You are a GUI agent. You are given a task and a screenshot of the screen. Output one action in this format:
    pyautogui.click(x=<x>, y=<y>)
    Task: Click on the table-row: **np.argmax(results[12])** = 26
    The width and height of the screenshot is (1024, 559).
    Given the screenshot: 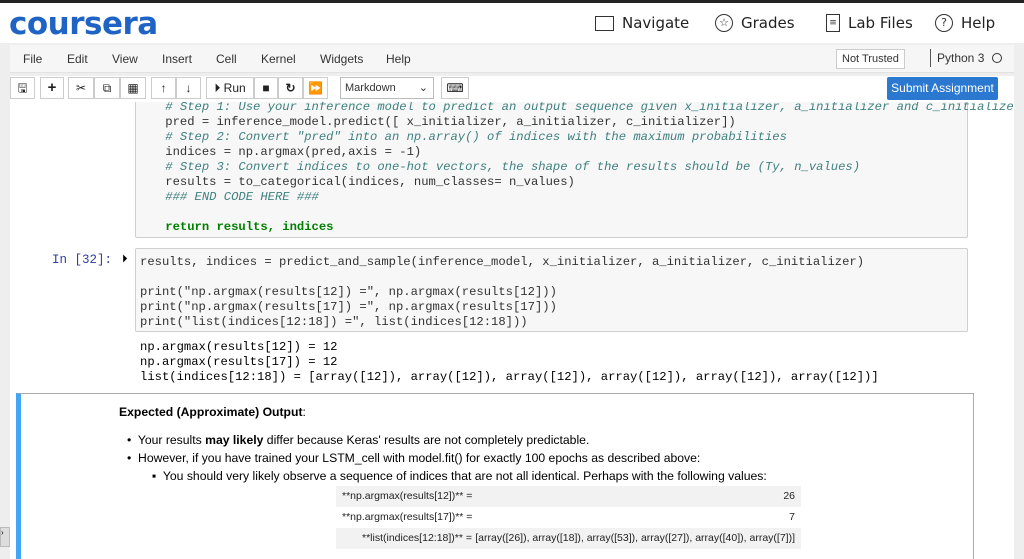 What is the action you would take?
    pyautogui.click(x=568, y=496)
    